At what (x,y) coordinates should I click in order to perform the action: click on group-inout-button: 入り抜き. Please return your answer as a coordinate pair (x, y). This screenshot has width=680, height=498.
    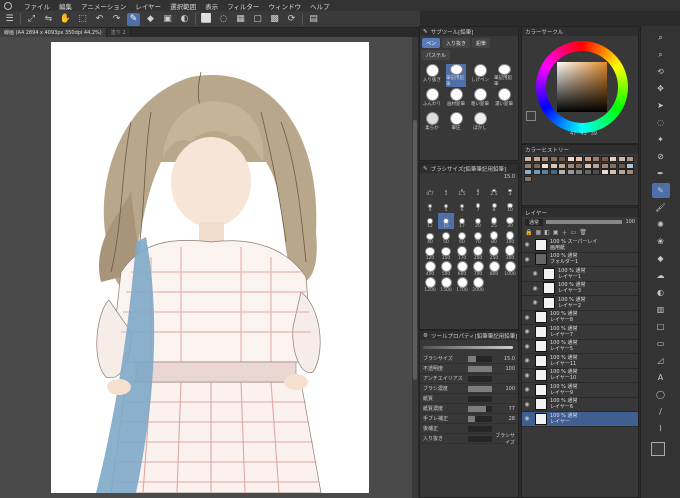
    Looking at the image, I should click on (456, 43).